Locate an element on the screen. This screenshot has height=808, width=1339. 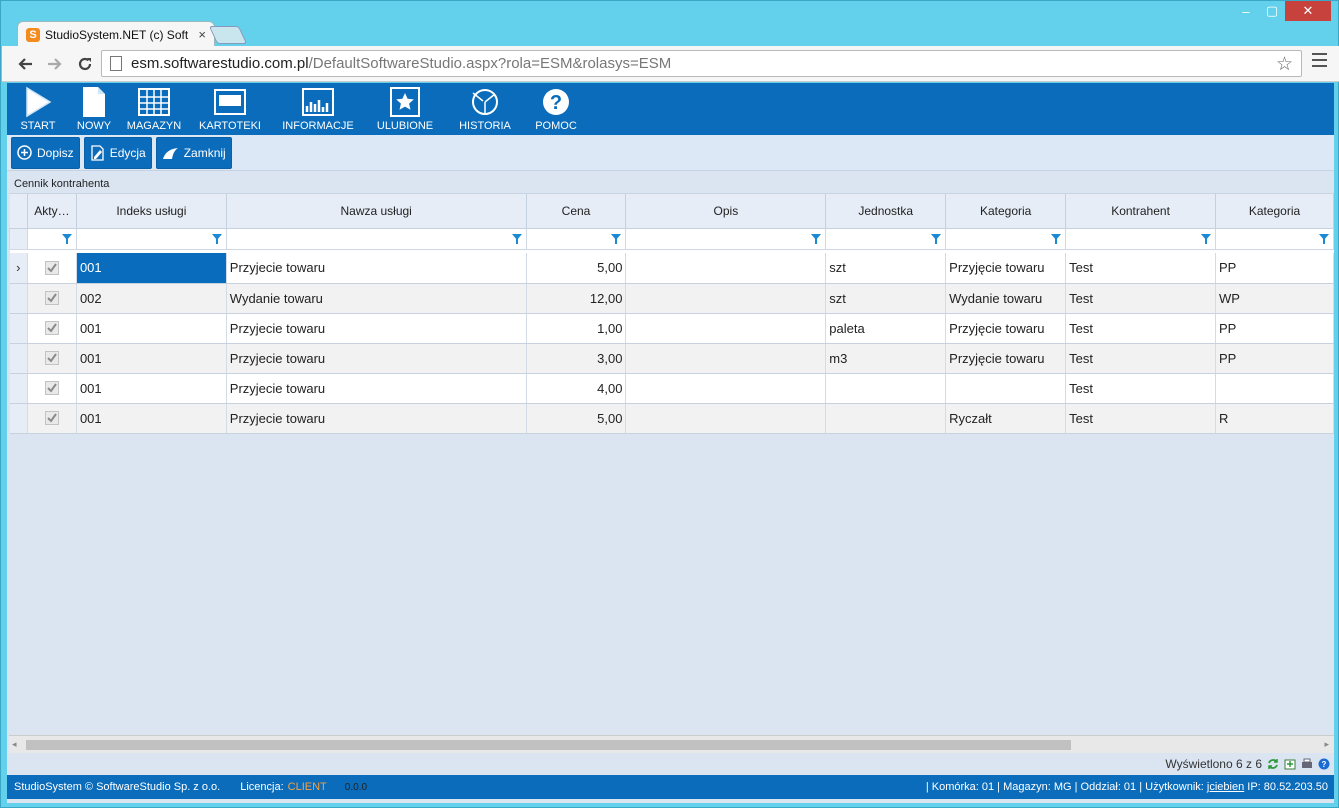
cell-price: 1,00 is located at coordinates (576, 328).